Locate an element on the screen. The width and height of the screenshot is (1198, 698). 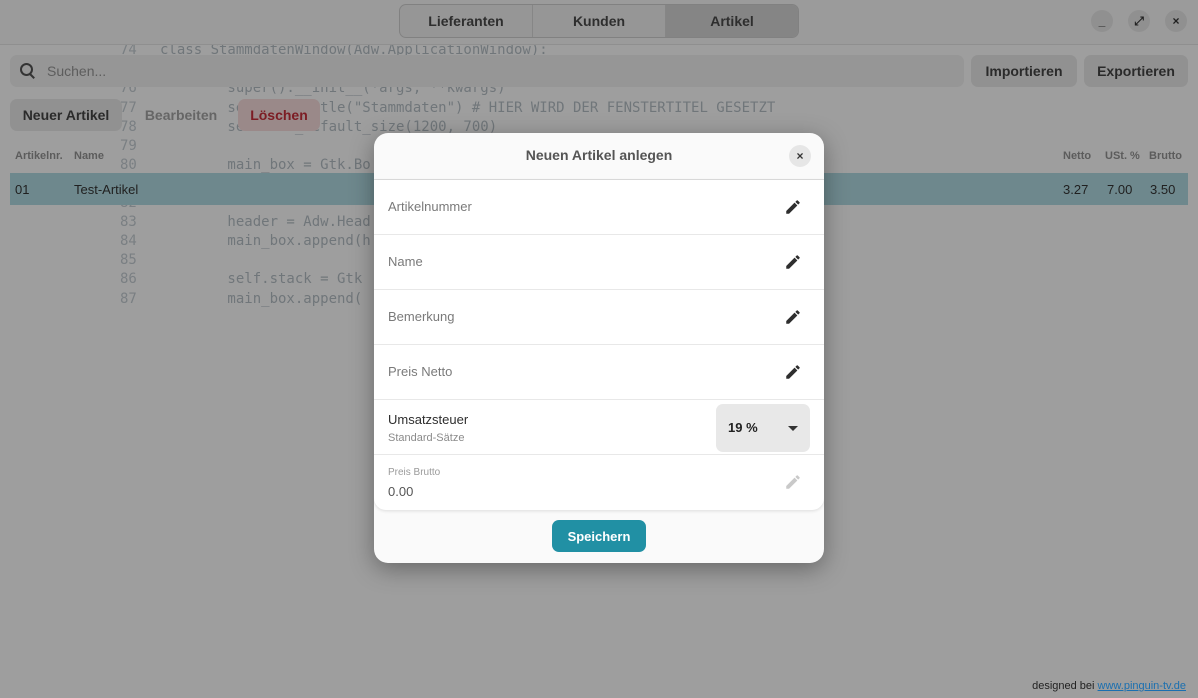
field-label: Name is located at coordinates (405, 261).